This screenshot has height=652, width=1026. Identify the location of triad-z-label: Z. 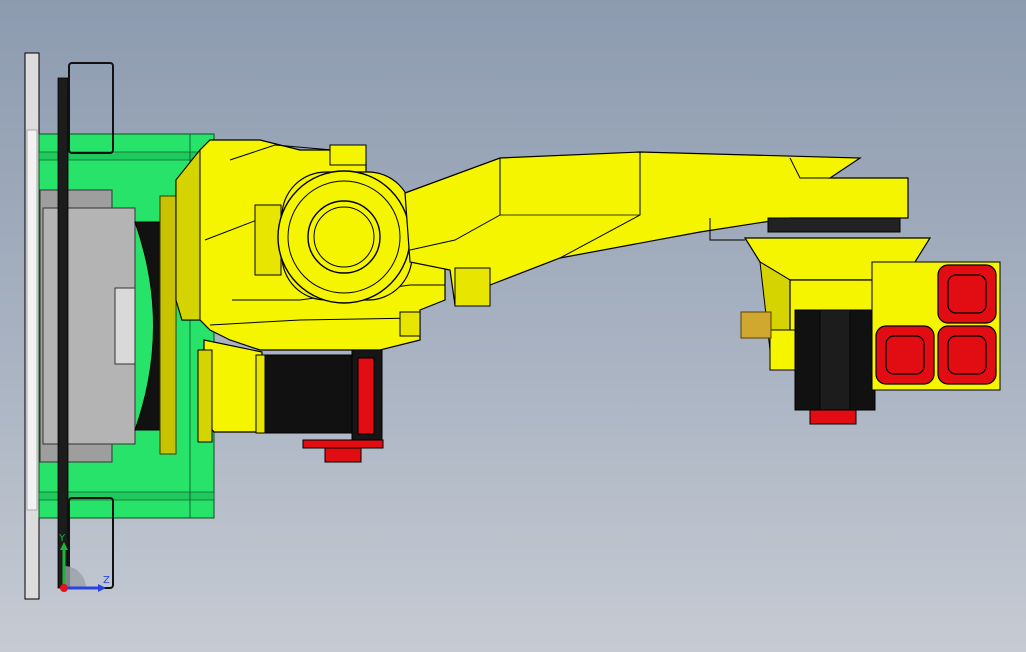
(106, 580).